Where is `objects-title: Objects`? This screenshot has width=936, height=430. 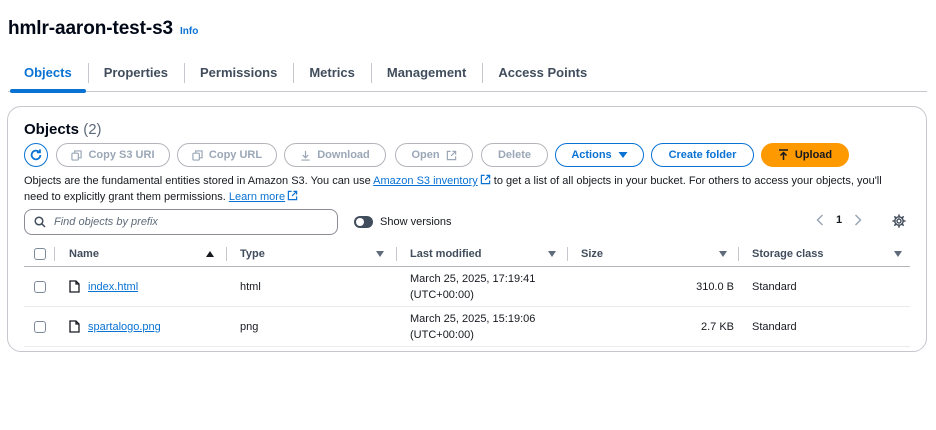 objects-title: Objects is located at coordinates (52, 129).